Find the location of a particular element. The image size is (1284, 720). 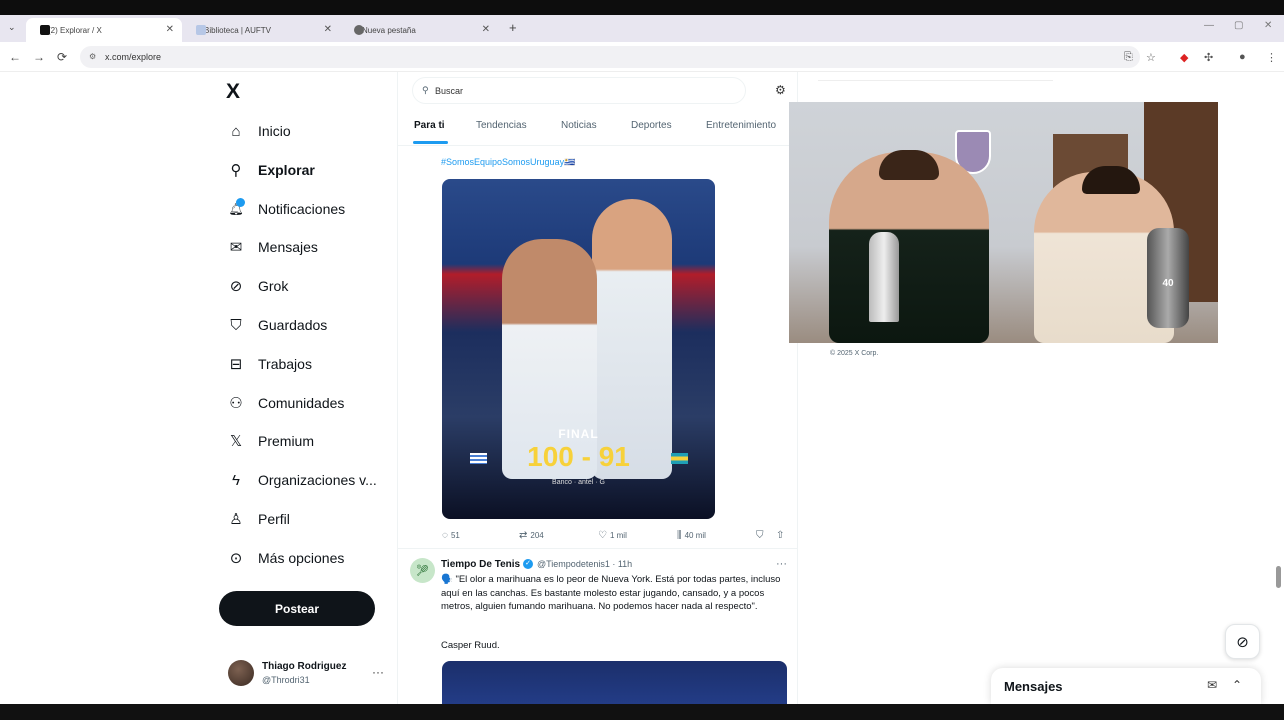

search-placeholder: Buscar is located at coordinates (449, 91).